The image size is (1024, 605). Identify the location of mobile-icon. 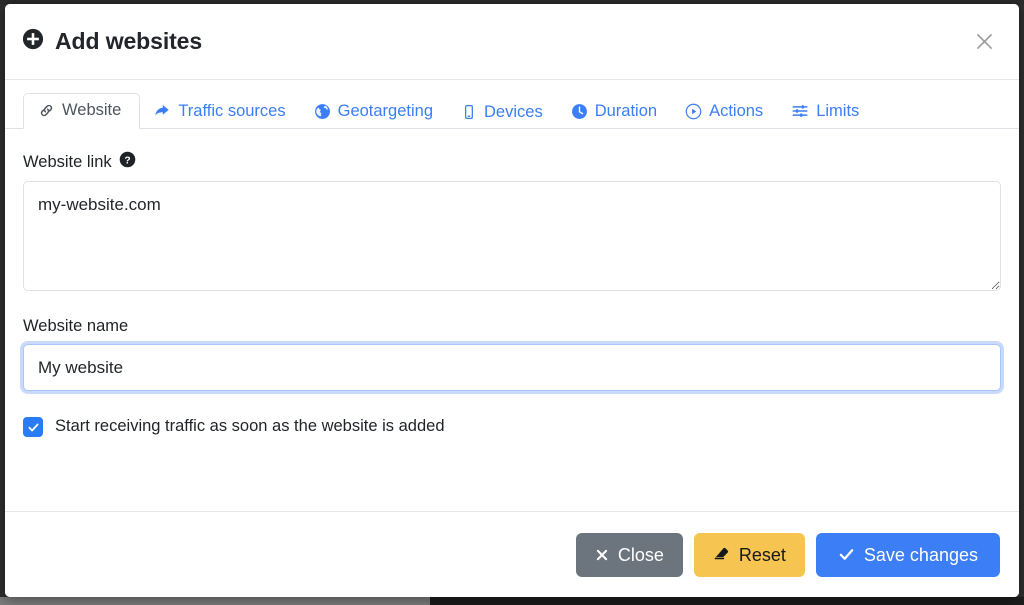
(469, 112).